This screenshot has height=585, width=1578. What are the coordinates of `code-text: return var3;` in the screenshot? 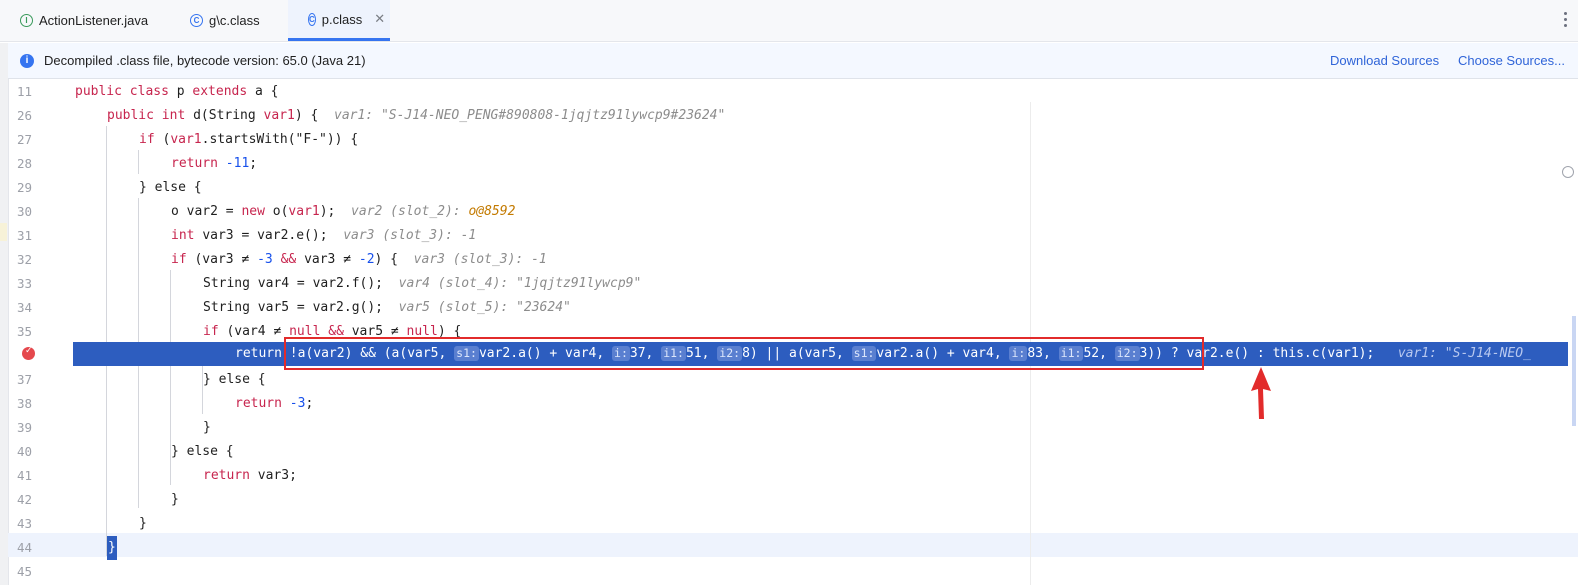 It's located at (250, 475).